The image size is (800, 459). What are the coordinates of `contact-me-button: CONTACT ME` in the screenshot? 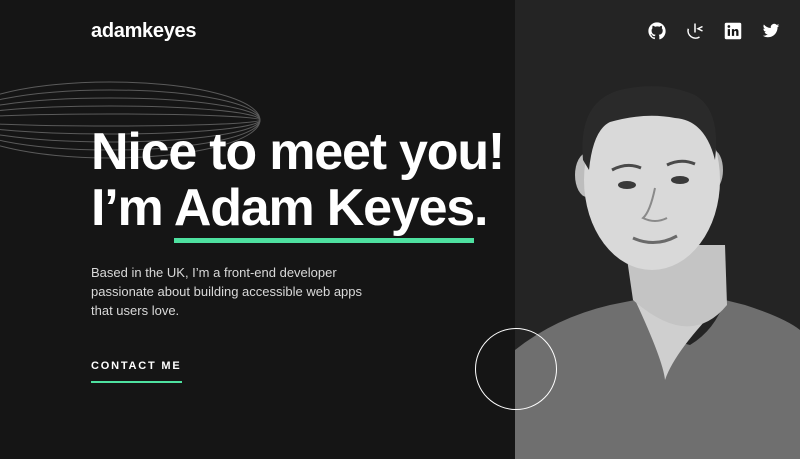 It's located at (136, 371).